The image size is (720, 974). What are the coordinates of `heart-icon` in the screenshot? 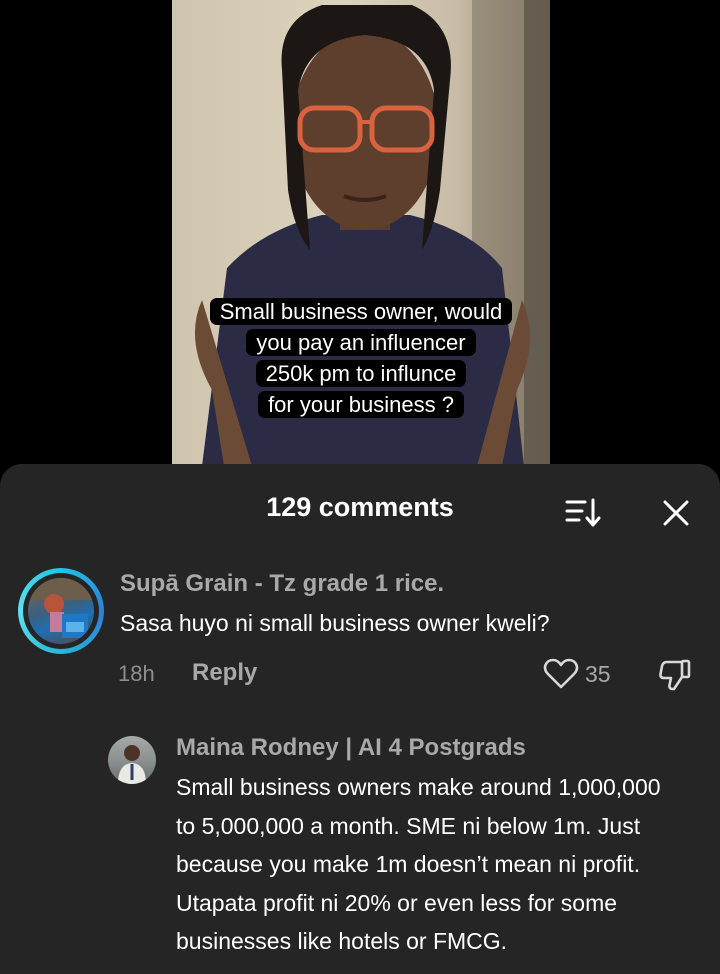 It's located at (561, 673).